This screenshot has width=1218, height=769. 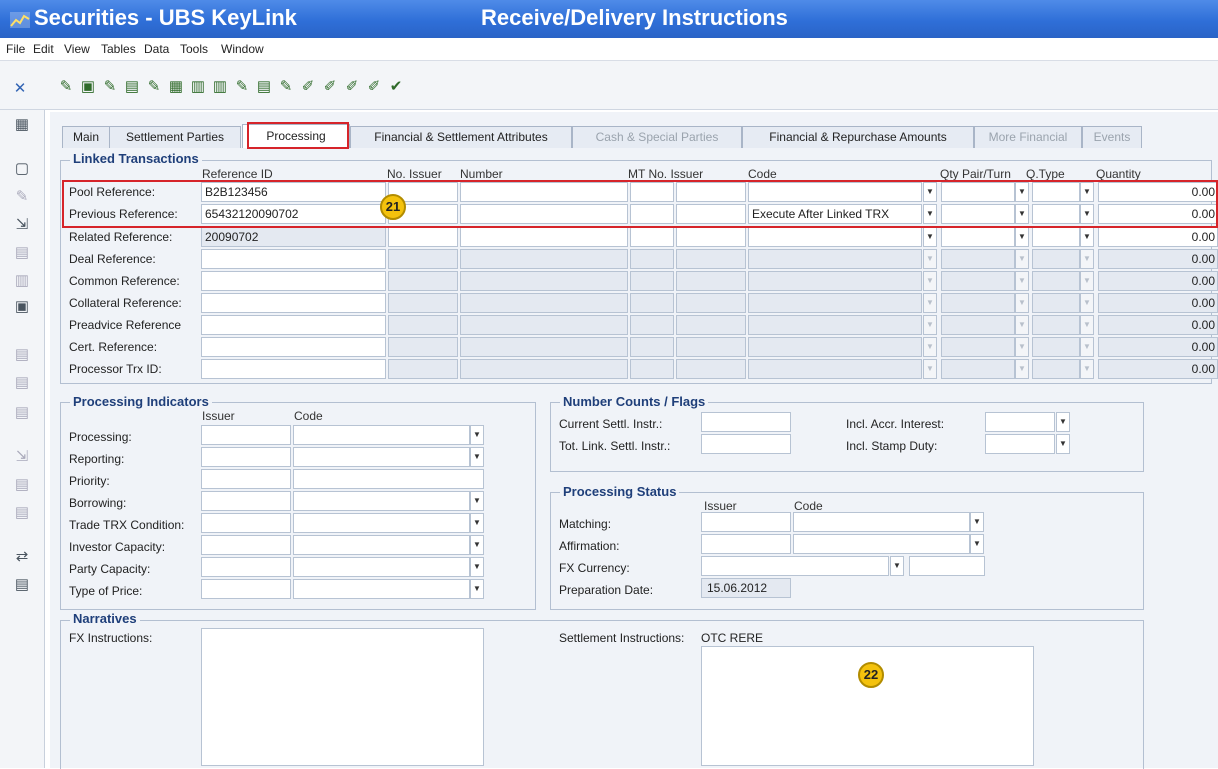 I want to click on menu-tables: Tables, so click(x=118, y=49).